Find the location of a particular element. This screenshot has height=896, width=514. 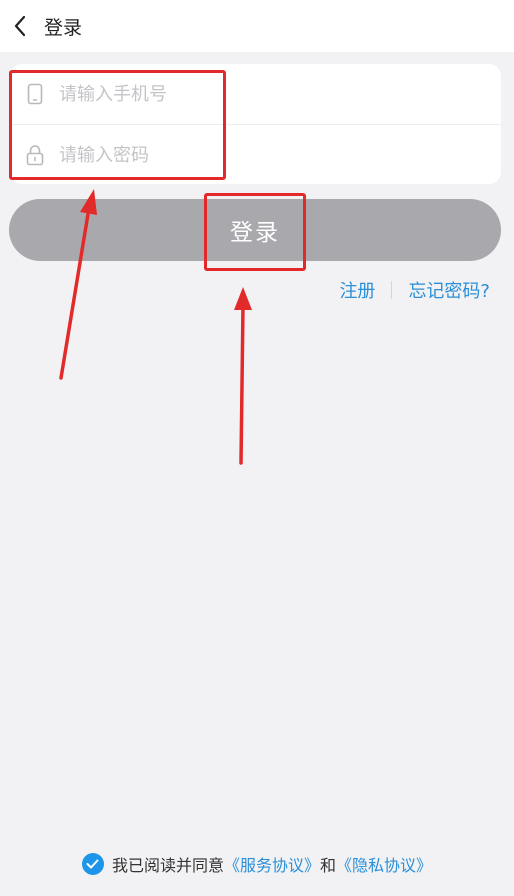

chevron-left-icon is located at coordinates (20, 26).